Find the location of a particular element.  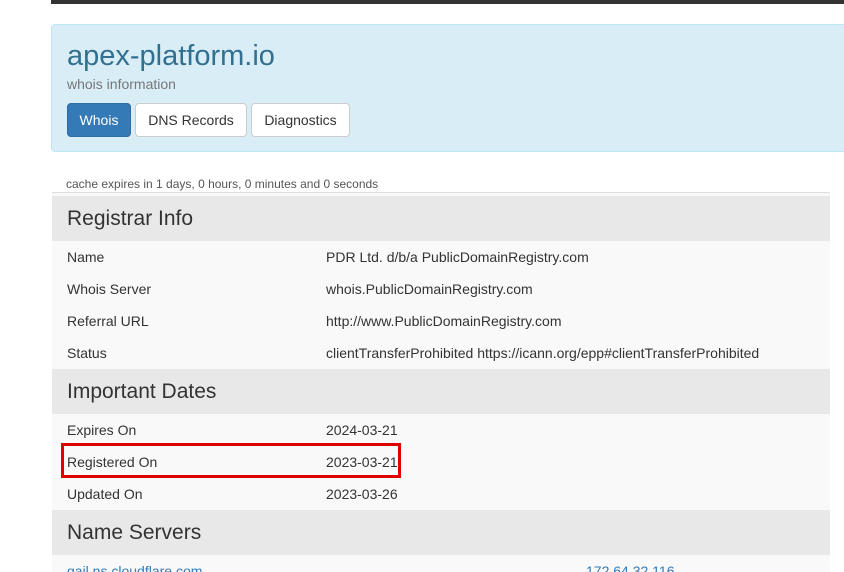

table-row: Registered On 2023-03-21 is located at coordinates (441, 462).